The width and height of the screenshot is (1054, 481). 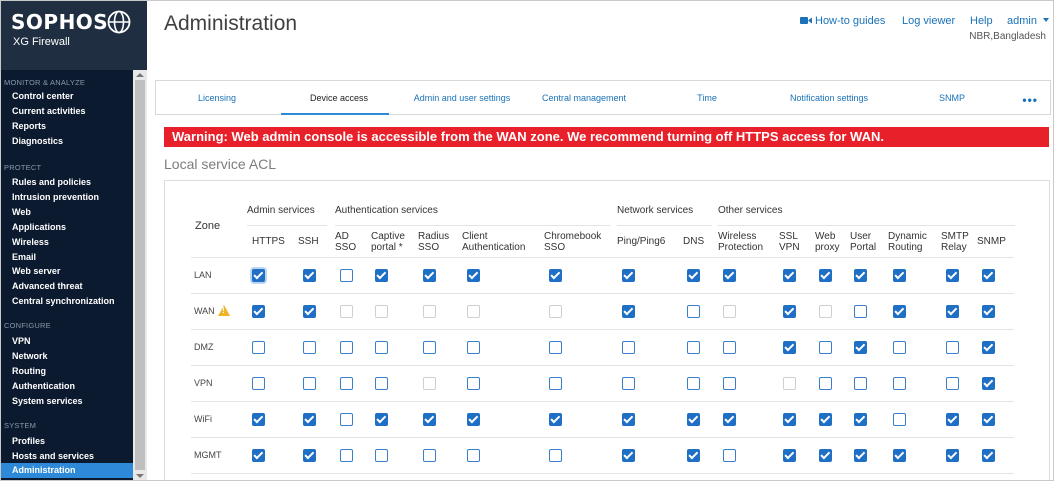 I want to click on checkbox-dmz-snmp, so click(x=988, y=347).